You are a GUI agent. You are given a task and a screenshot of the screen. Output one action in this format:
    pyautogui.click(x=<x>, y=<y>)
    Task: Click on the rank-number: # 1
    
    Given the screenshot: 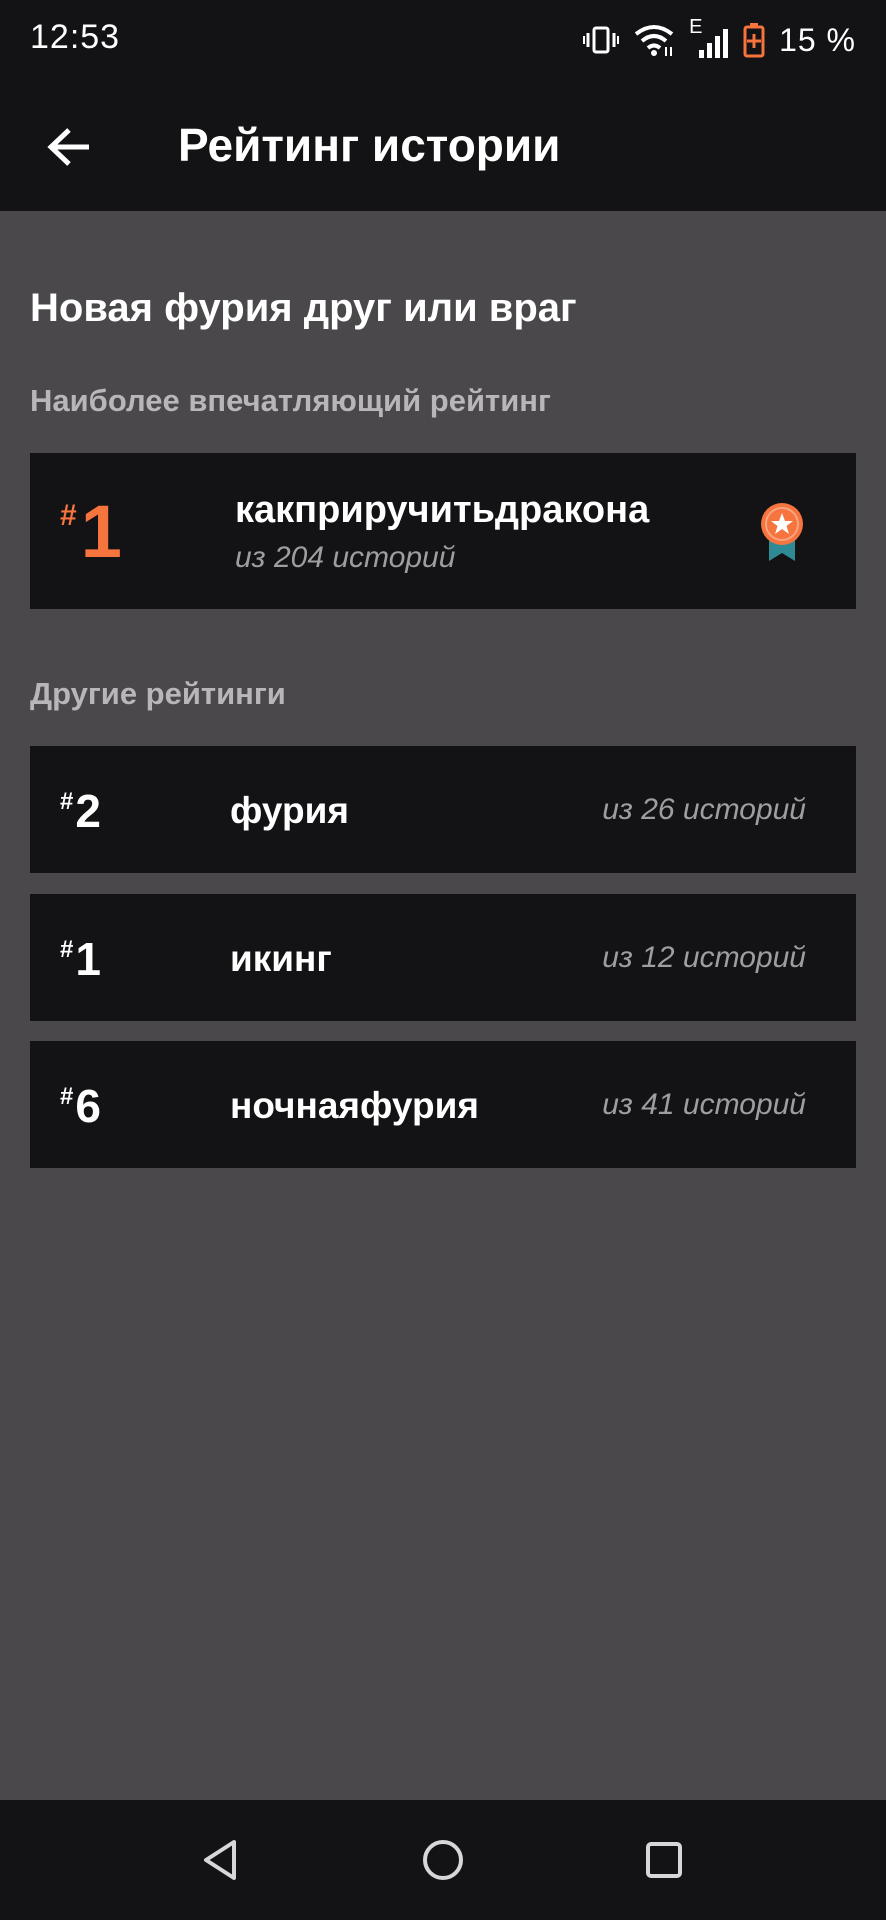 What is the action you would take?
    pyautogui.click(x=80, y=959)
    